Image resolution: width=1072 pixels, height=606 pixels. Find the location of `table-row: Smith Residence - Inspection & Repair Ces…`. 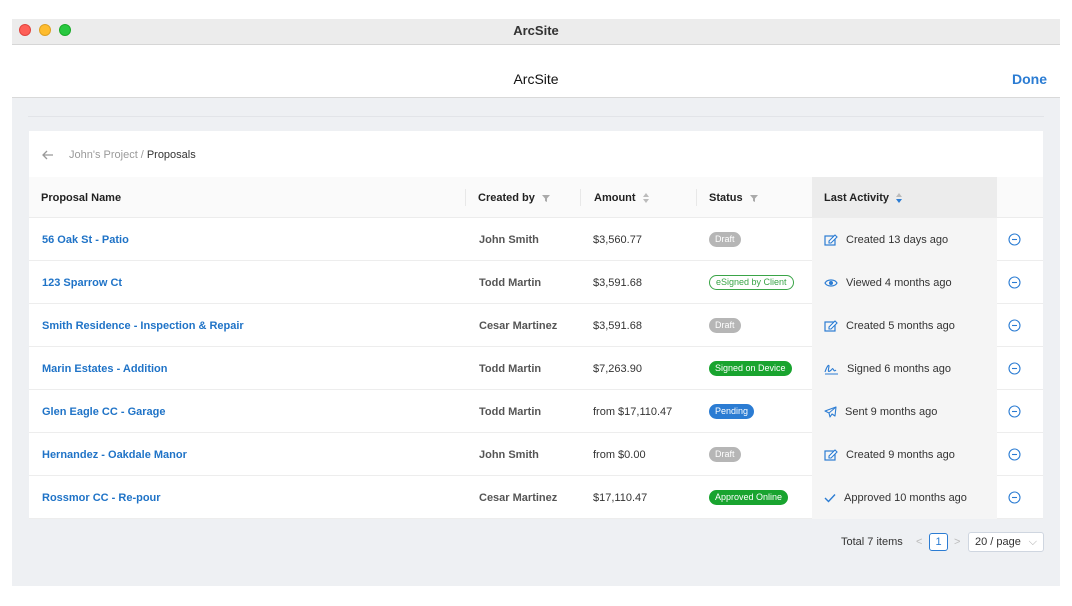

table-row: Smith Residence - Inspection & Repair Ces… is located at coordinates (536, 325).